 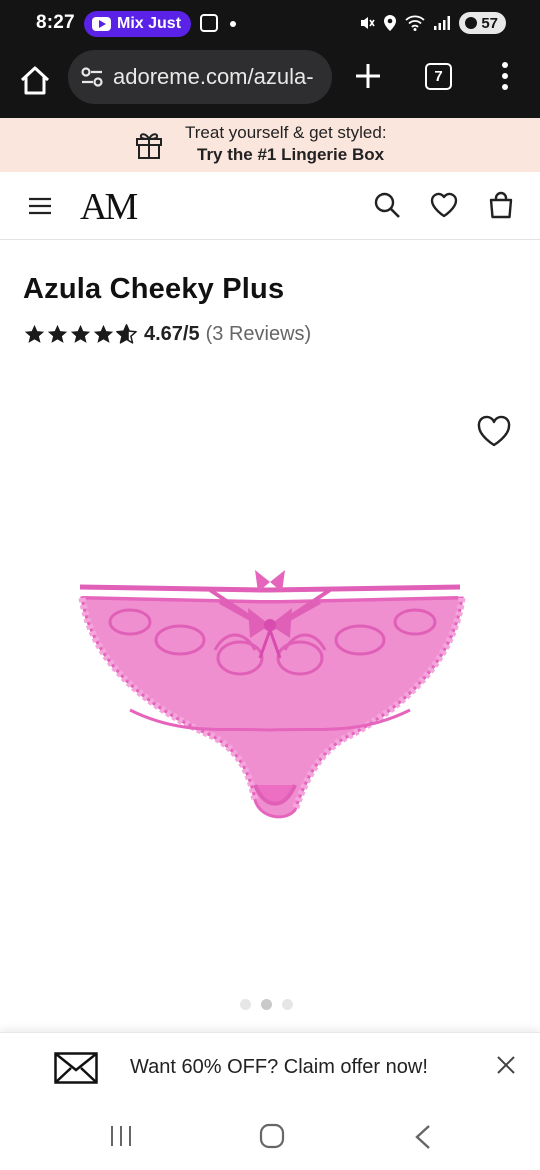 What do you see at coordinates (233, 24) in the screenshot?
I see `notification-dot-icon` at bounding box center [233, 24].